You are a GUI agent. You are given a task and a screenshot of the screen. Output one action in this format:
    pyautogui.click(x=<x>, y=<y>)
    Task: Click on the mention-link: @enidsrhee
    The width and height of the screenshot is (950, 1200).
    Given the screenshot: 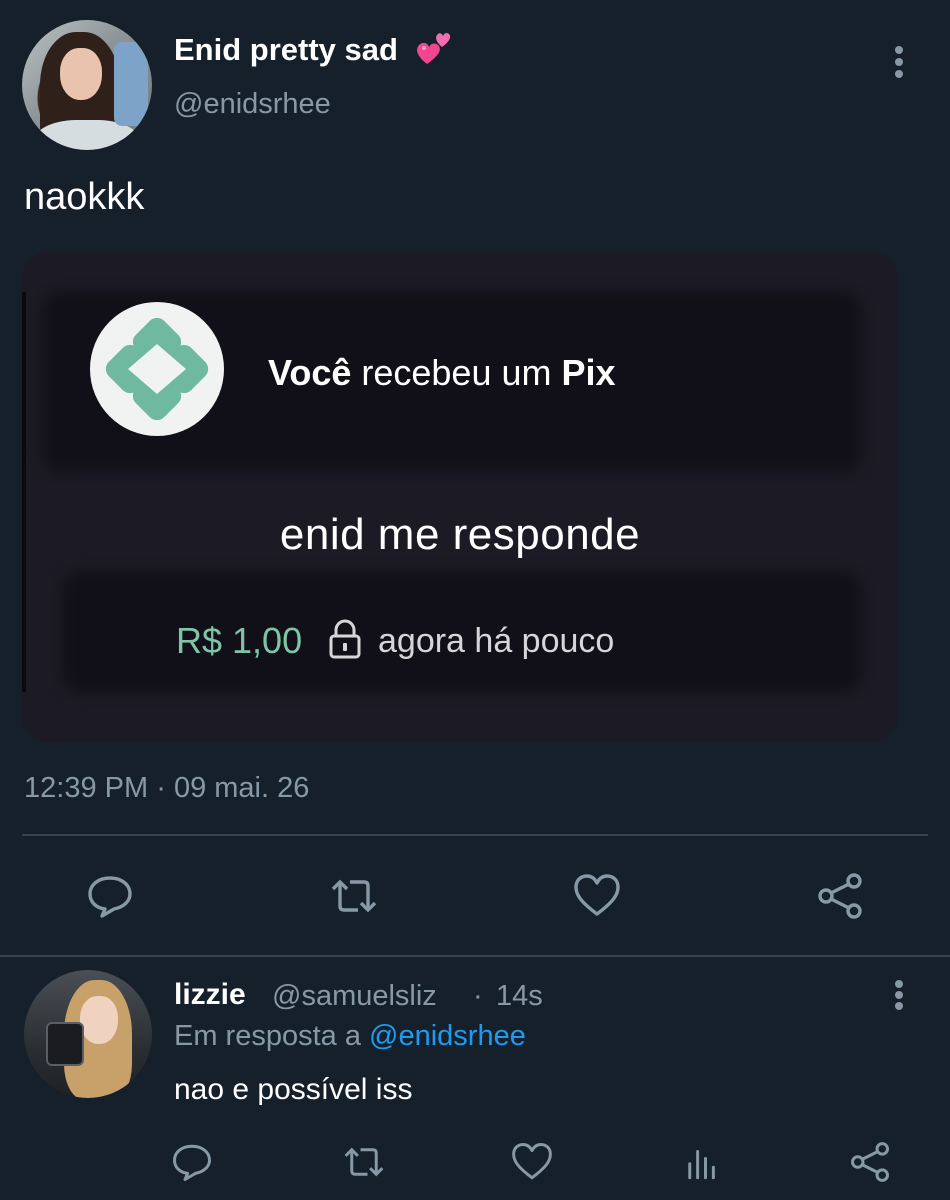 What is the action you would take?
    pyautogui.click(x=447, y=1036)
    